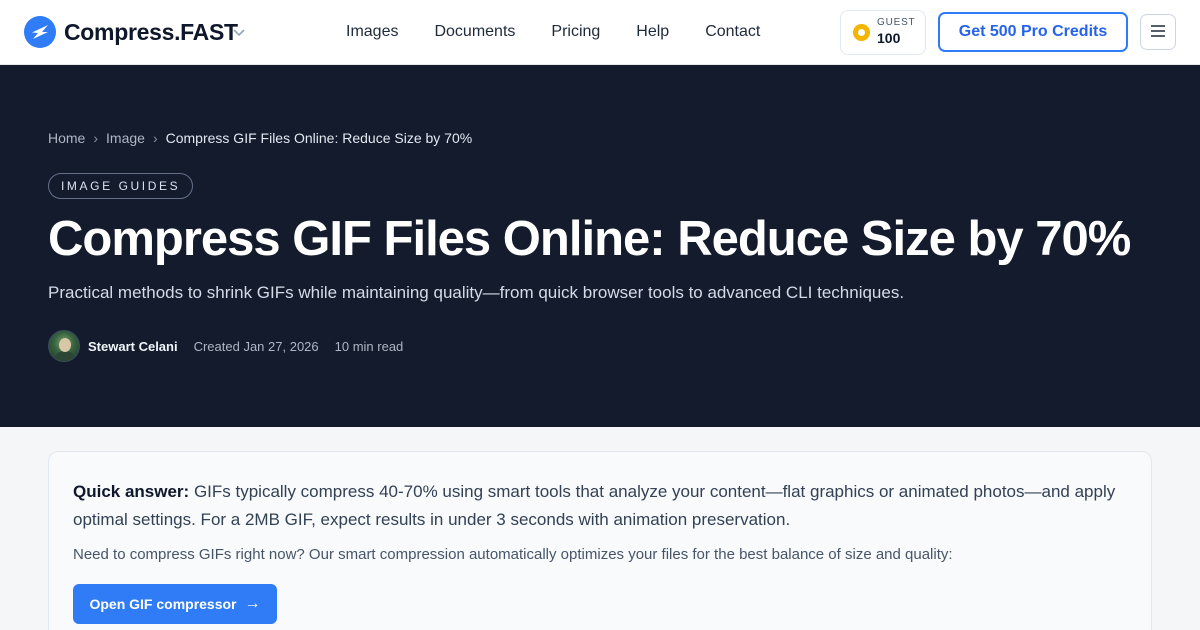 The image size is (1200, 630). I want to click on nav-documents: Documents, so click(474, 32).